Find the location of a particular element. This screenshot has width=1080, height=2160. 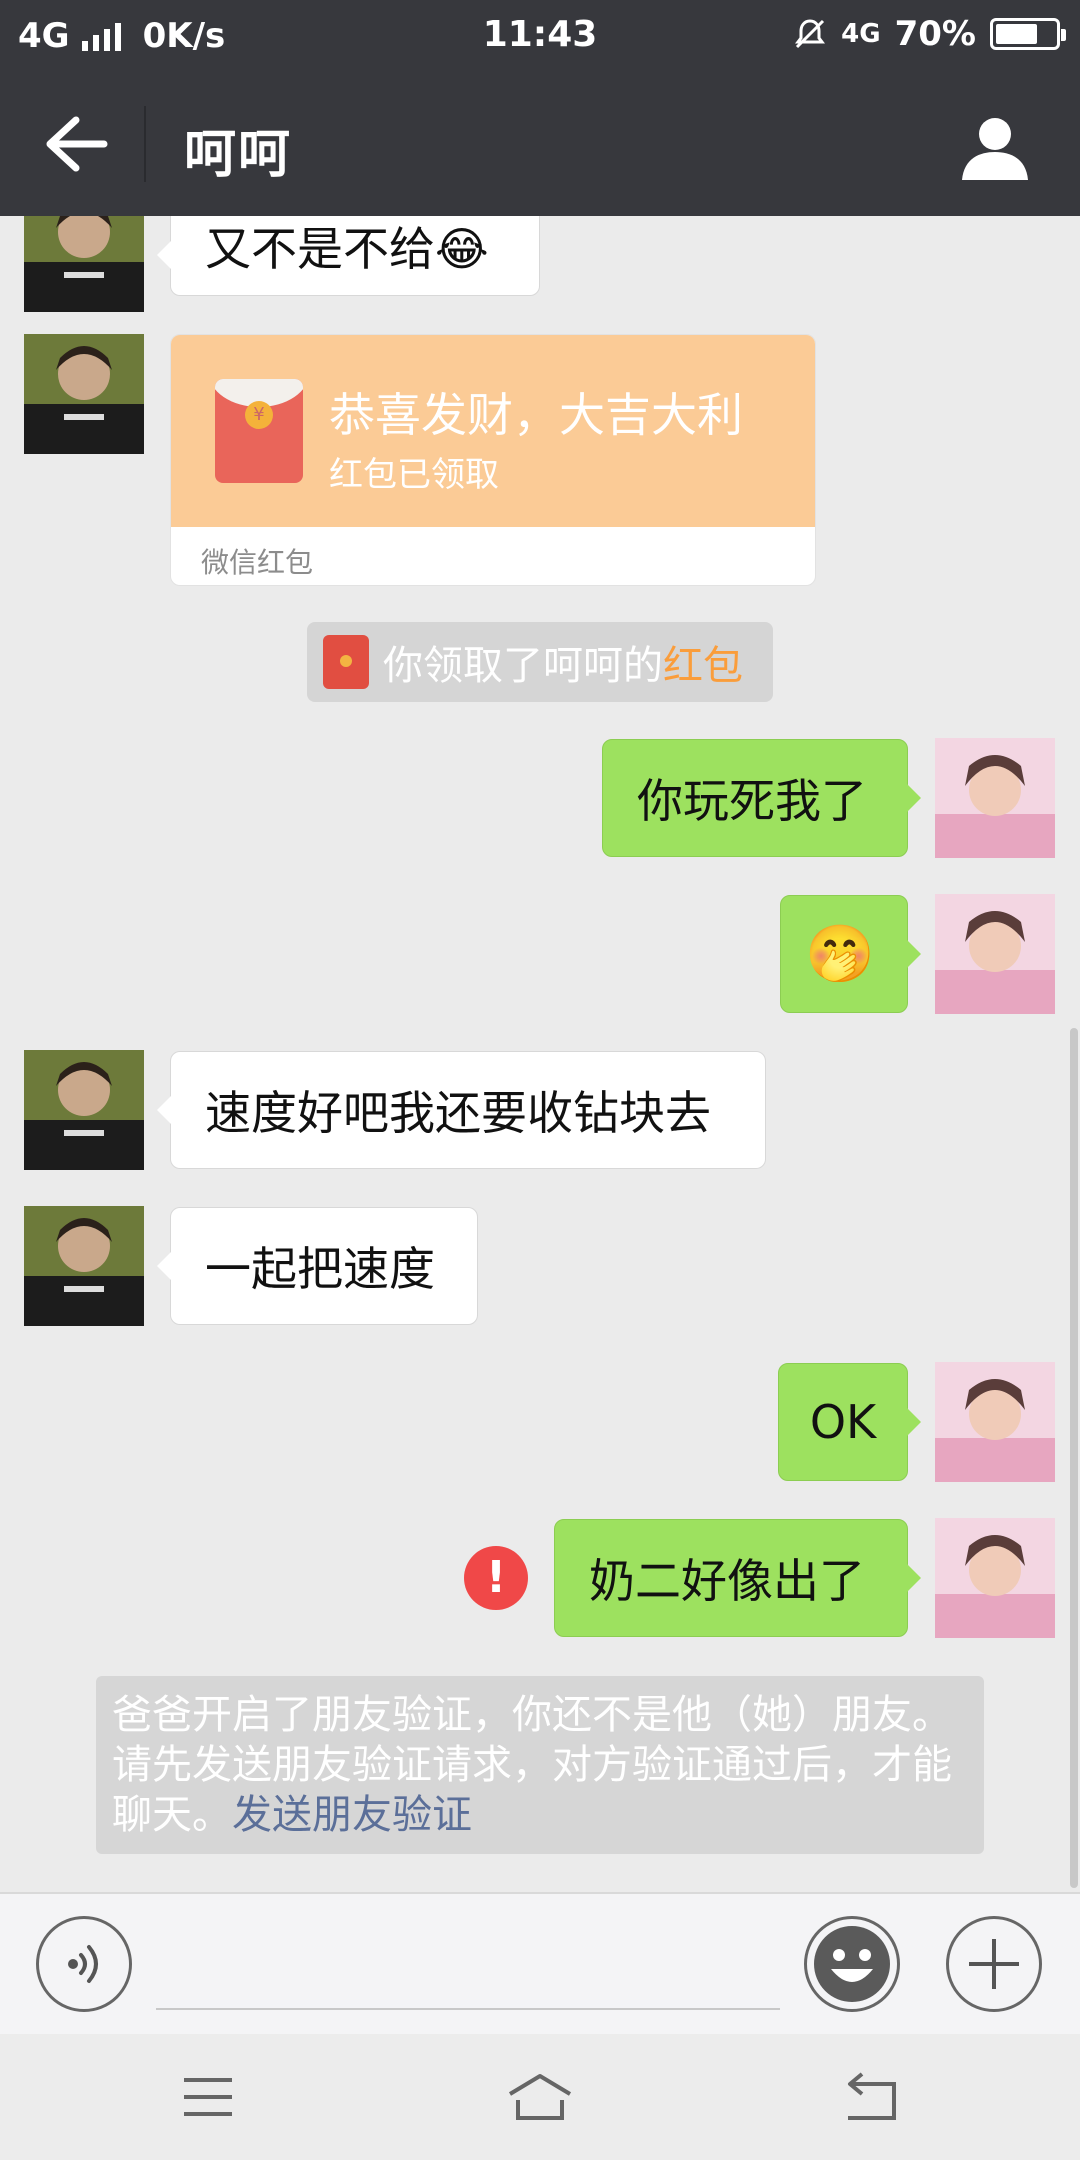

chat-header: 呵呵 is located at coordinates (540, 144).